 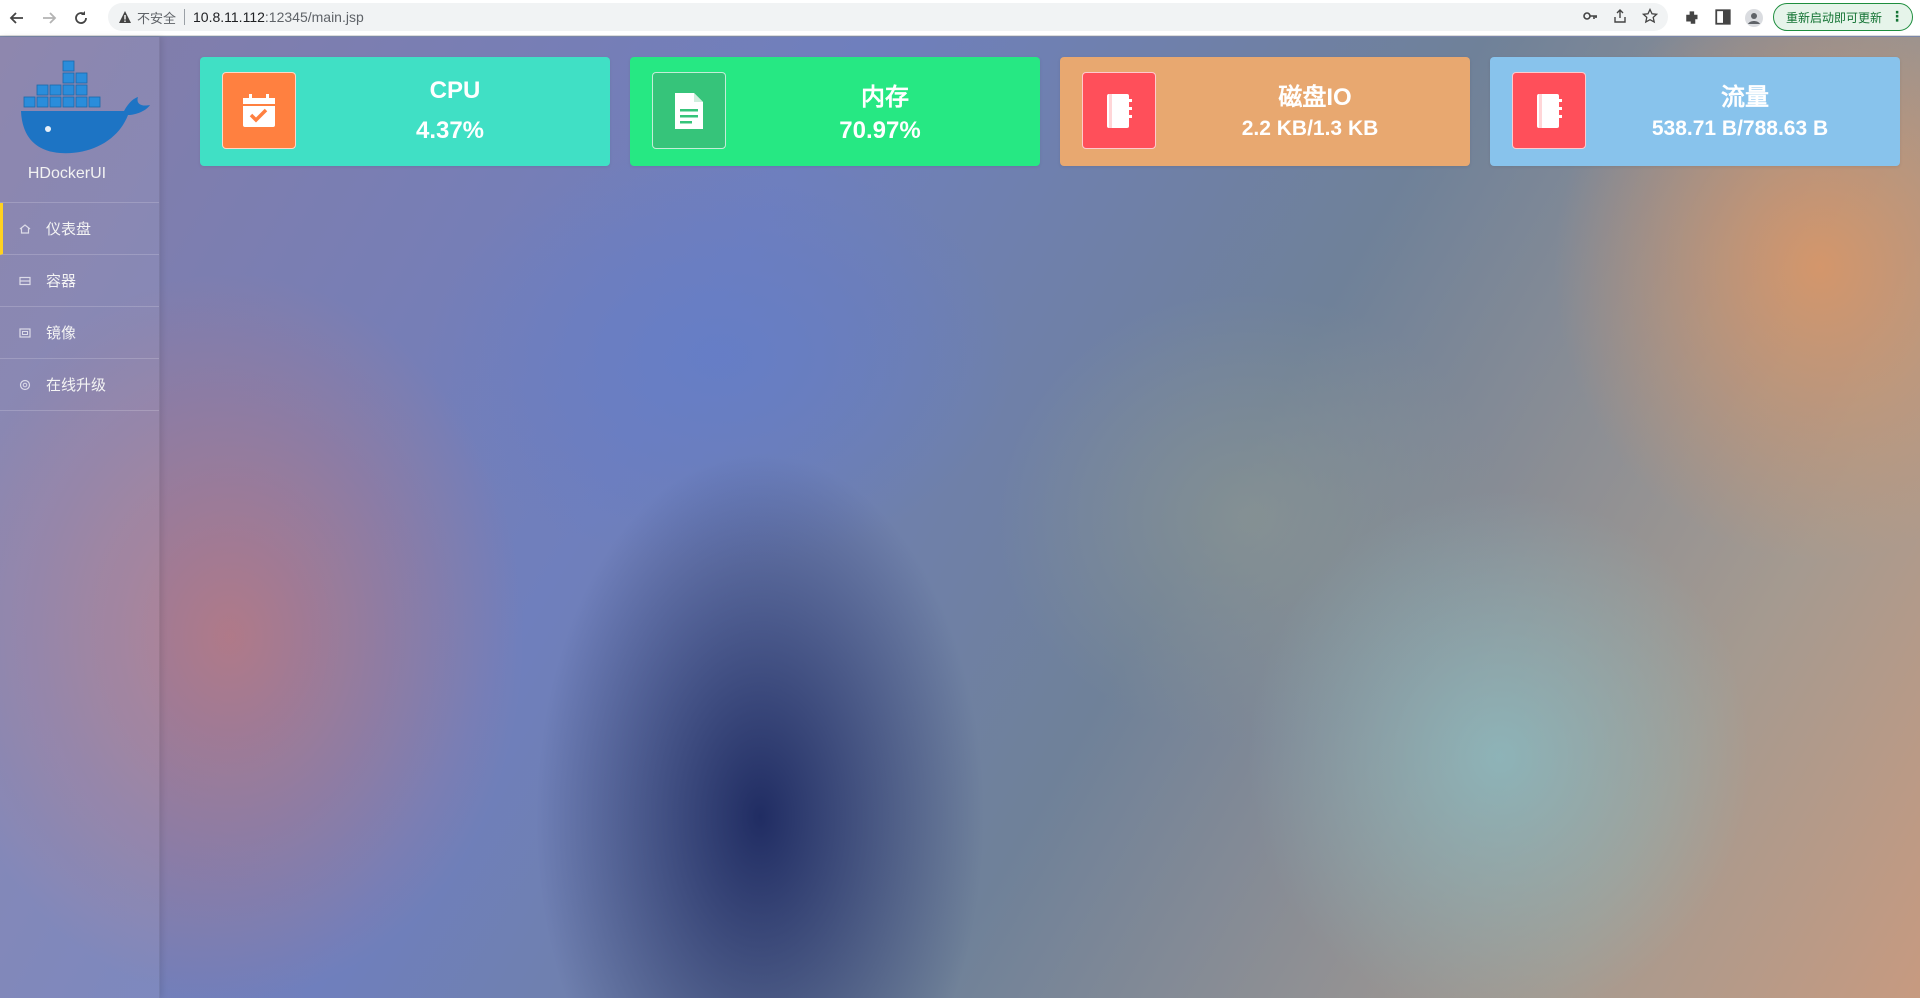 I want to click on brand-name: HDockerUI, so click(x=67, y=173).